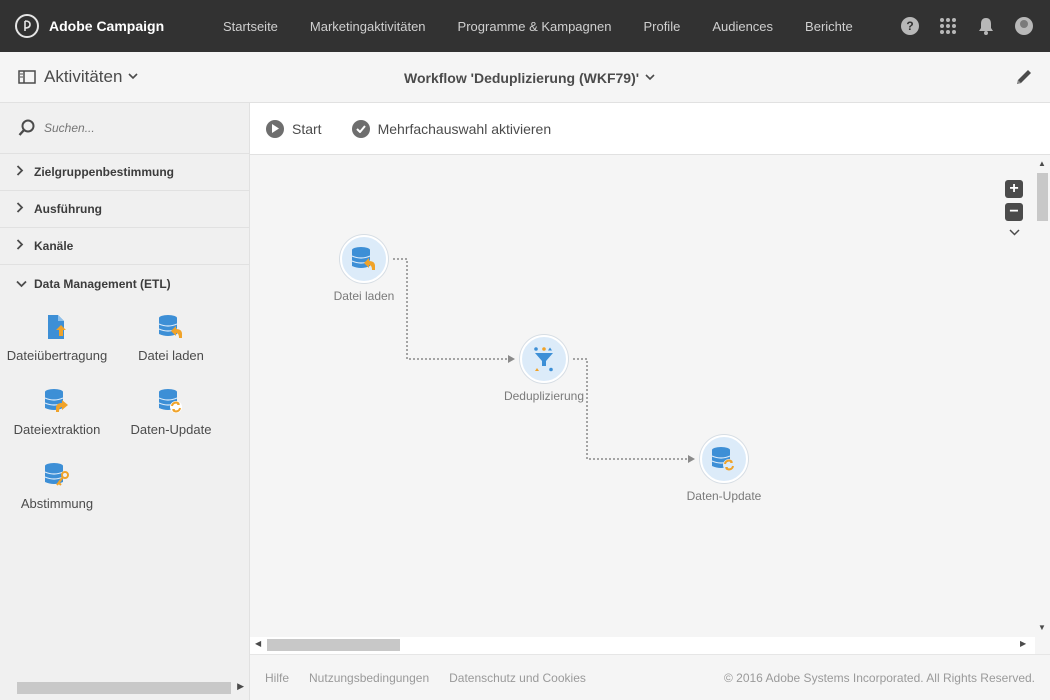  I want to click on category-label: Zielgruppenbestimmung, so click(104, 172).